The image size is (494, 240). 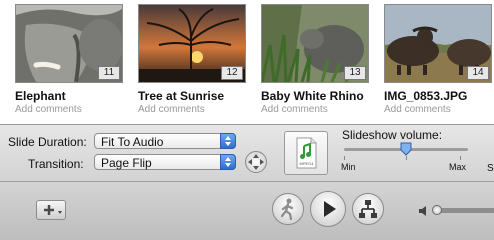 I want to click on photo-title: Elephant, so click(x=69, y=96).